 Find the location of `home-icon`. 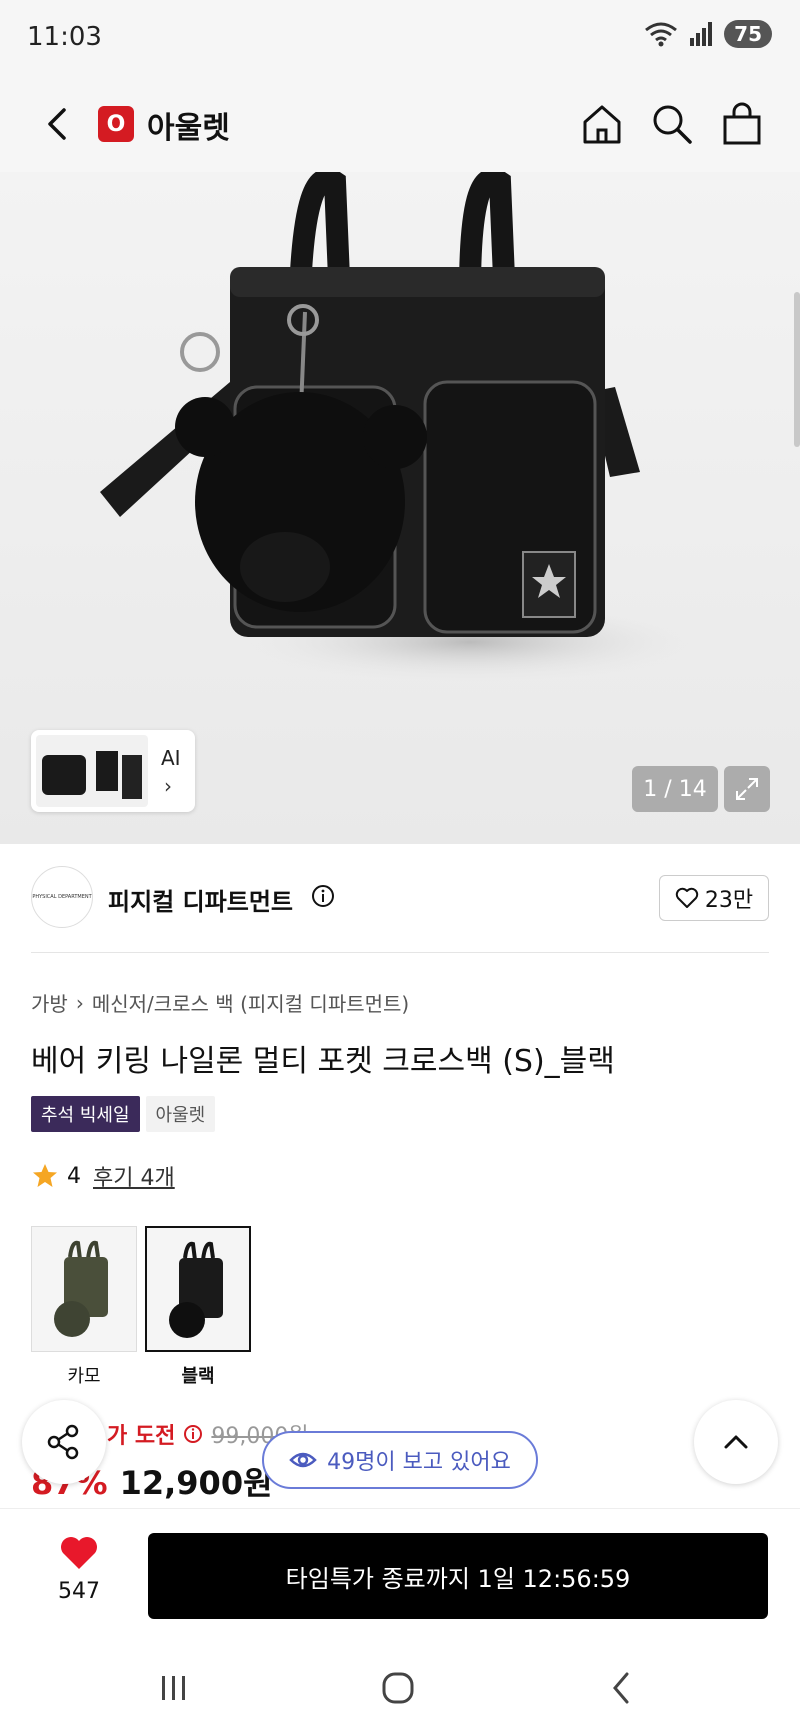

home-icon is located at coordinates (602, 124).